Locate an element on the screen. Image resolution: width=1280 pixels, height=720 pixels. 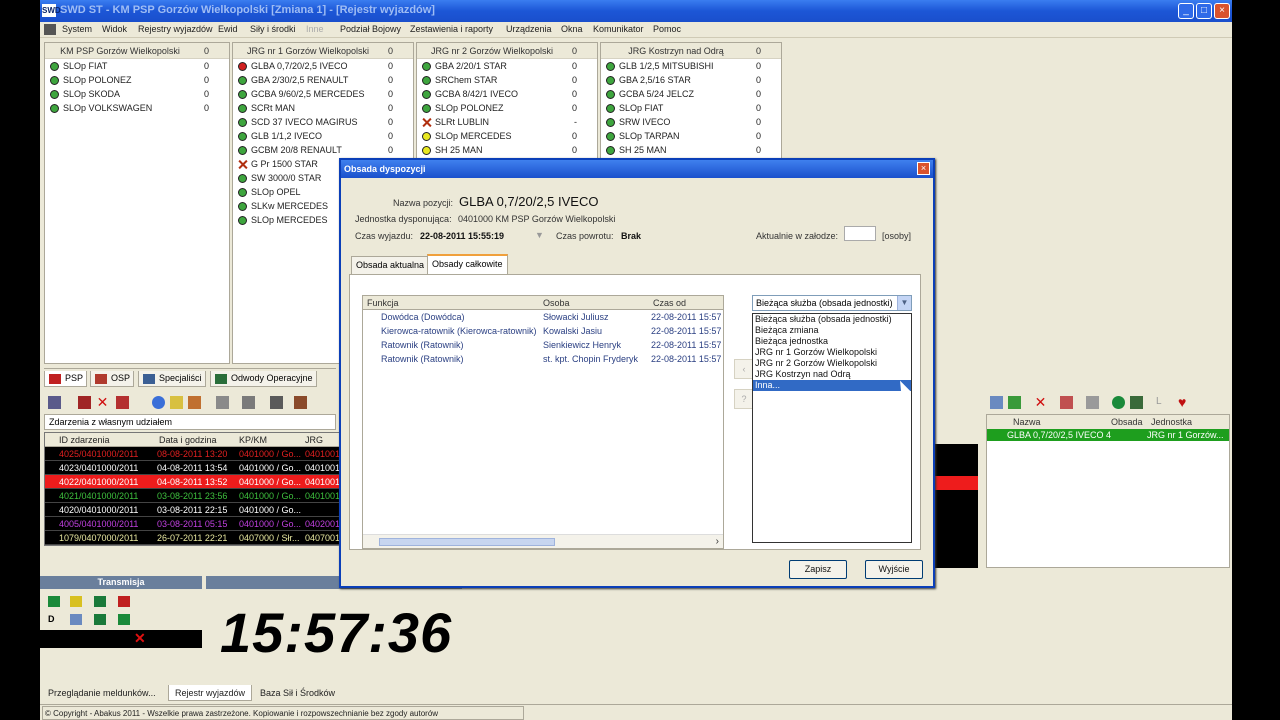
dropdown-option: Bieżąca zmiana is located at coordinates (832, 330).